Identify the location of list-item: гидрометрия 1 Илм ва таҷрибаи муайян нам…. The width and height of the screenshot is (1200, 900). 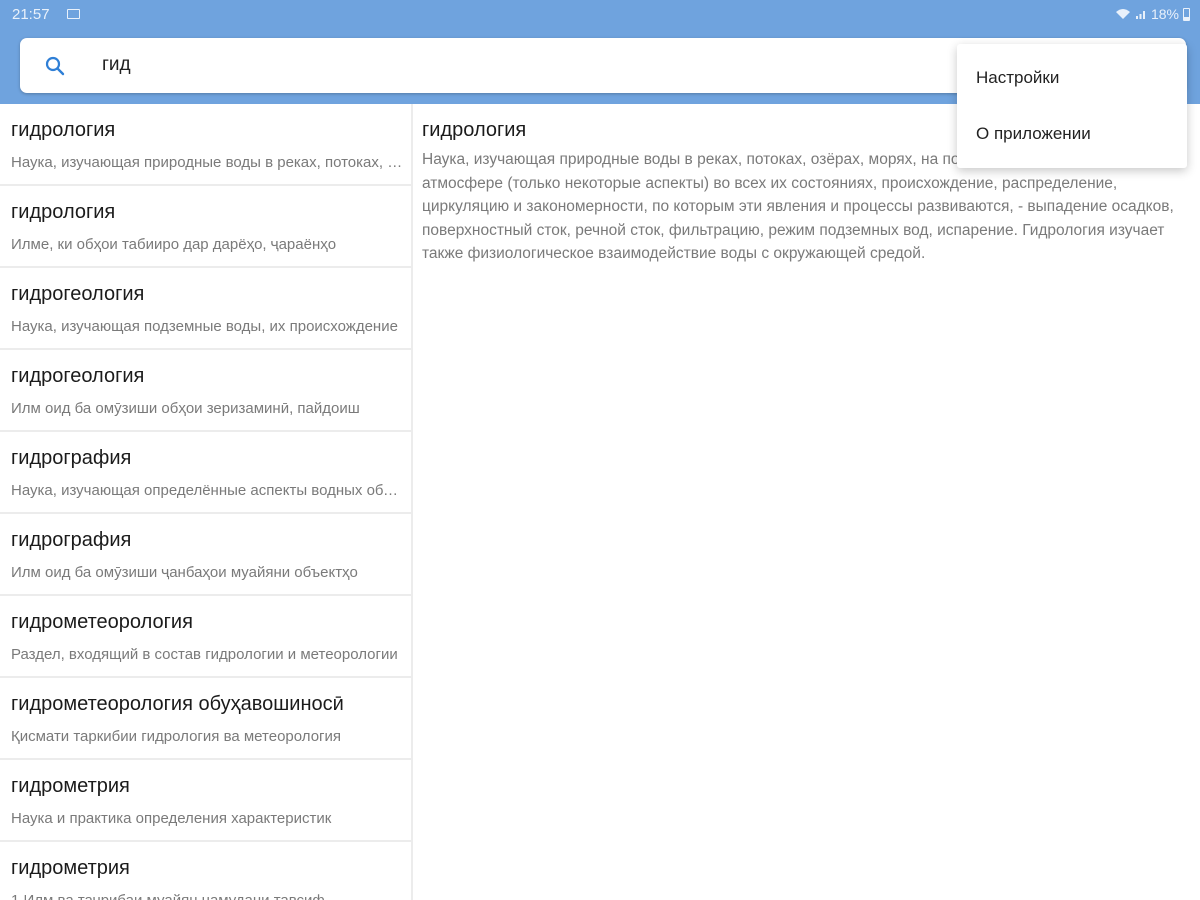
(205, 871).